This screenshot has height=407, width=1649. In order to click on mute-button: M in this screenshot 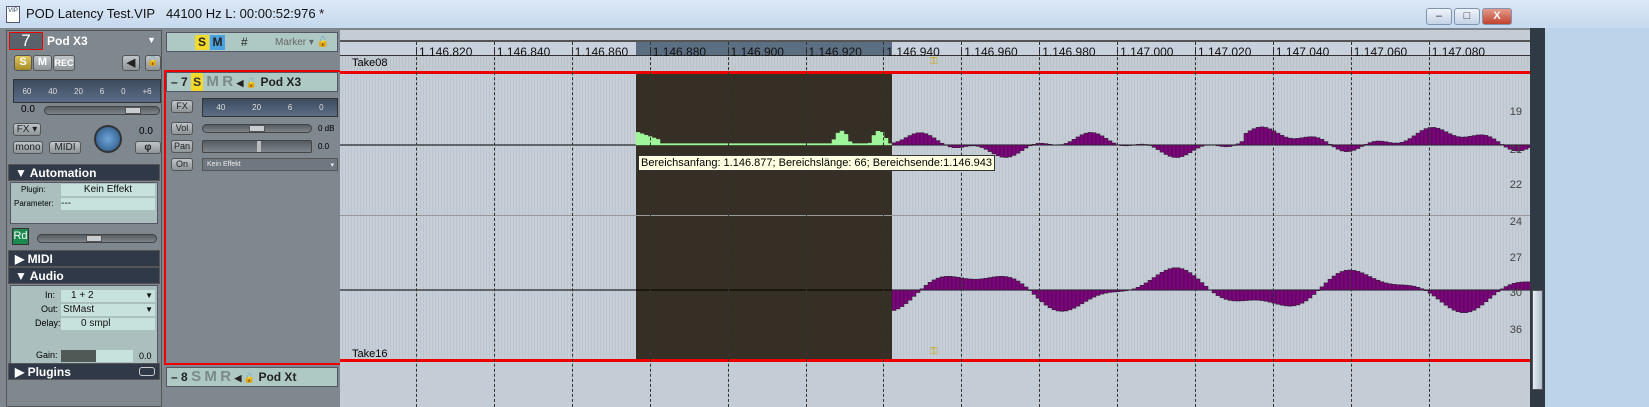, I will do `click(42, 63)`.